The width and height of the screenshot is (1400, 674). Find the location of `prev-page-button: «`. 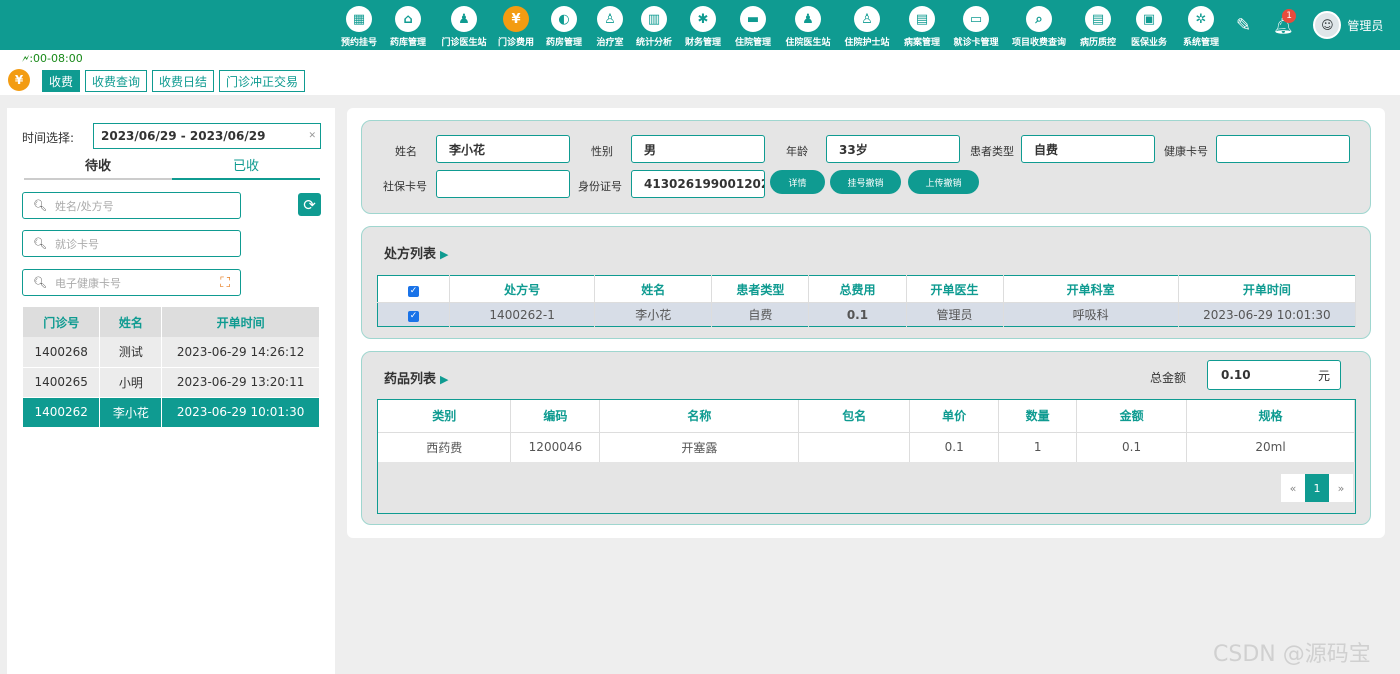

prev-page-button: « is located at coordinates (1293, 488).